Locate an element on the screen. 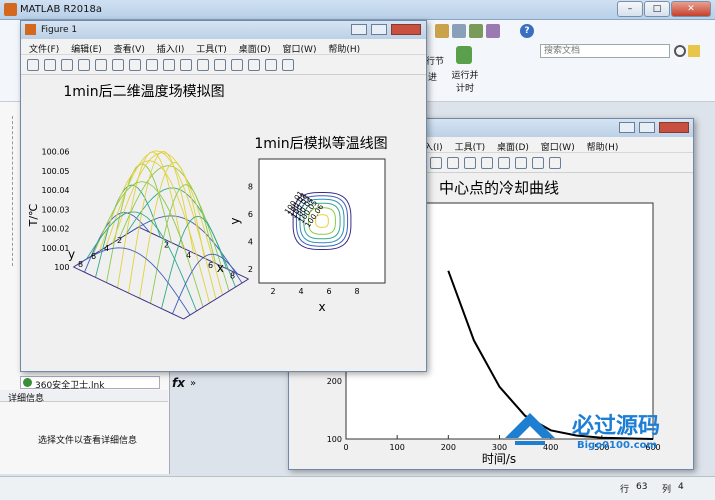 The height and width of the screenshot is (500, 715). fig2-menu-help: 帮助(H) is located at coordinates (603, 146).